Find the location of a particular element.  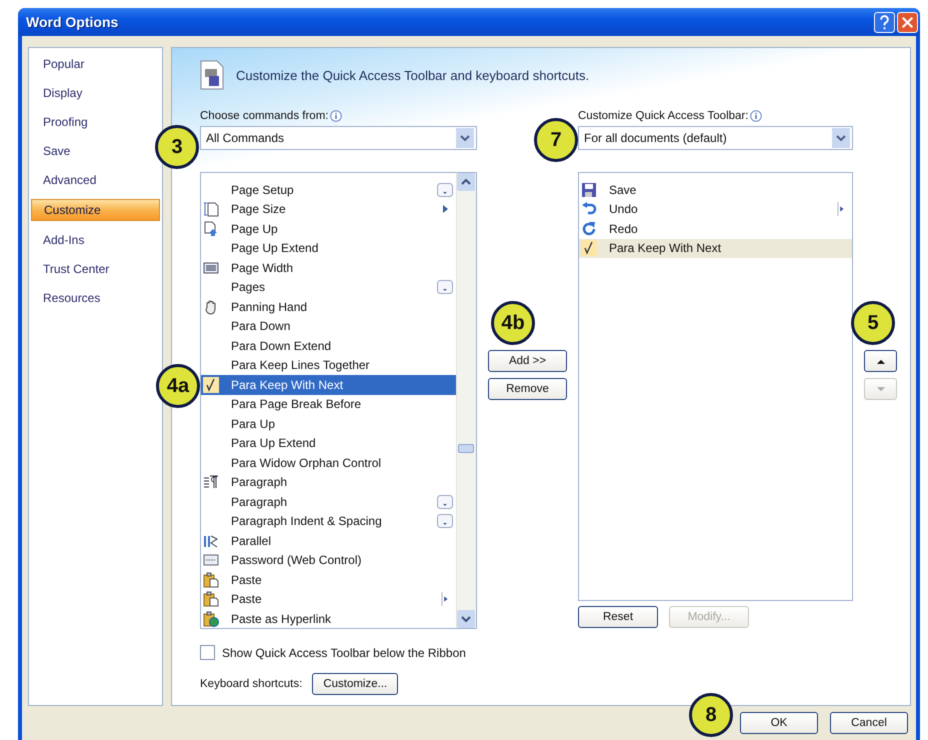

save-icon is located at coordinates (589, 190).